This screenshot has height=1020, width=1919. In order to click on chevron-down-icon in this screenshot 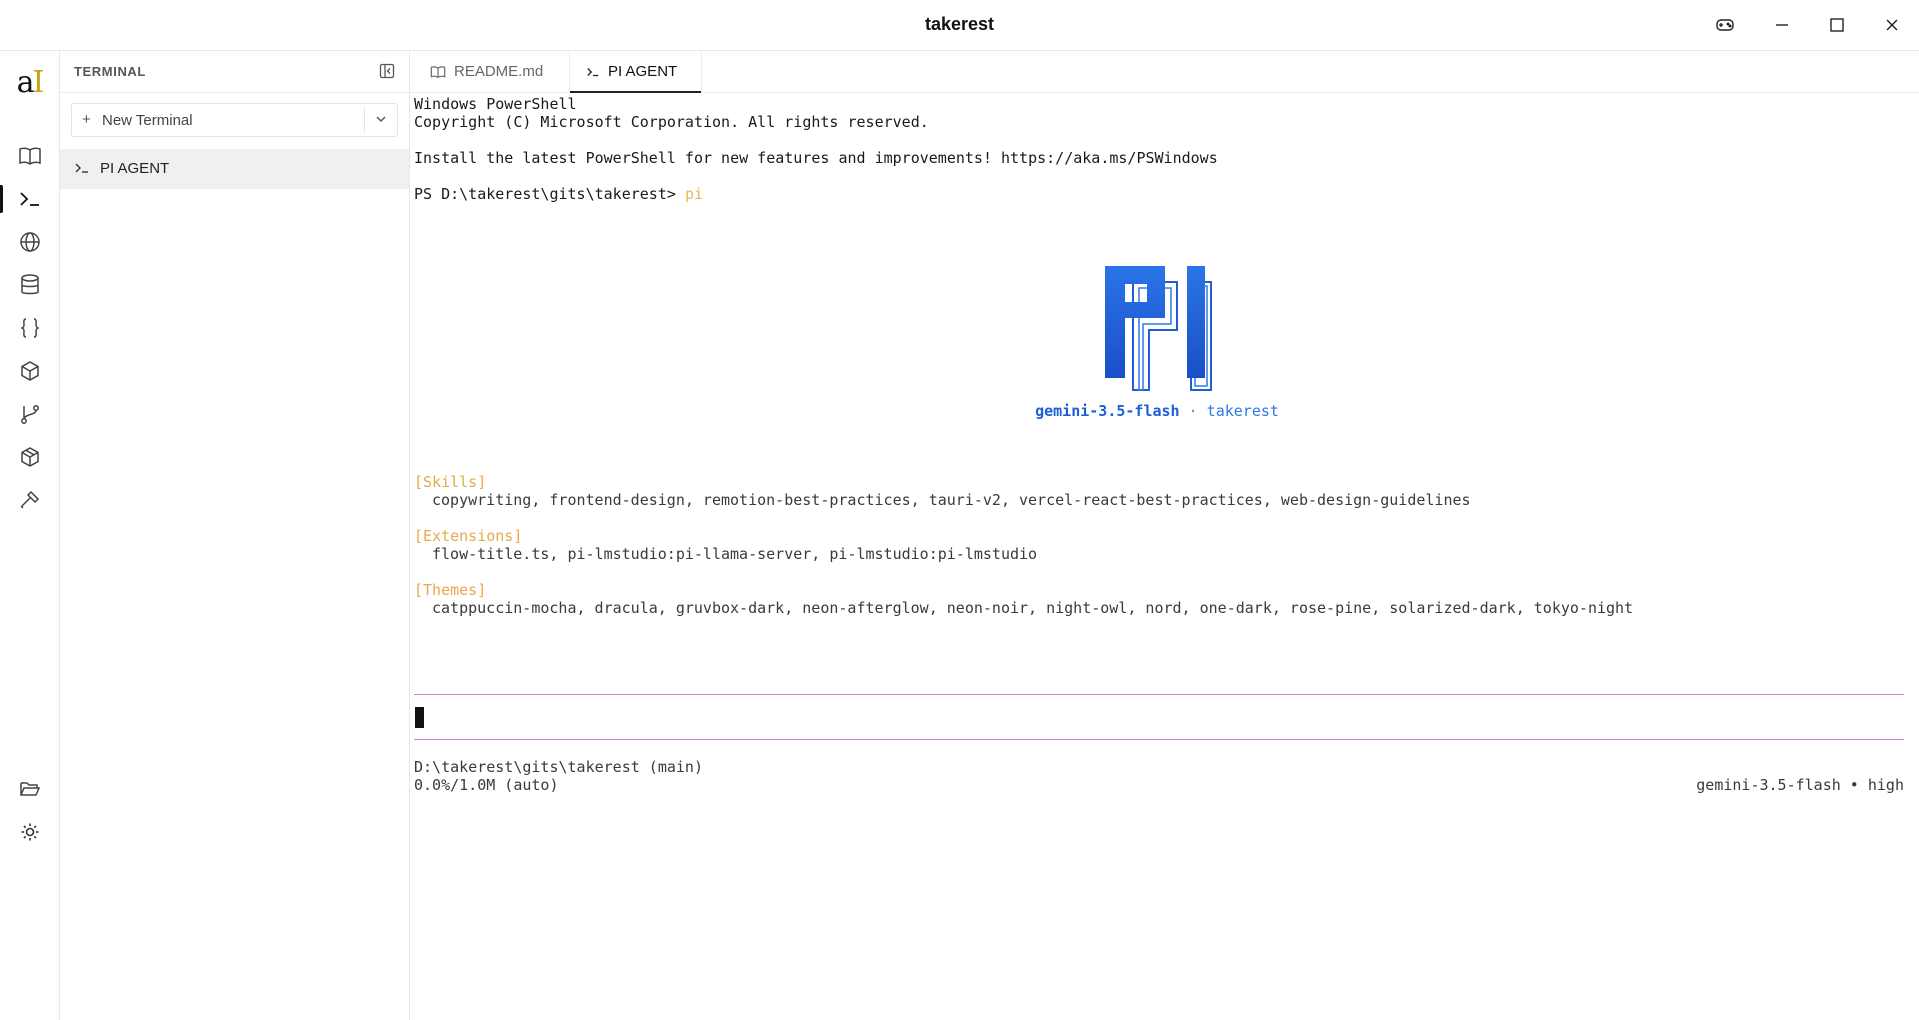, I will do `click(381, 119)`.